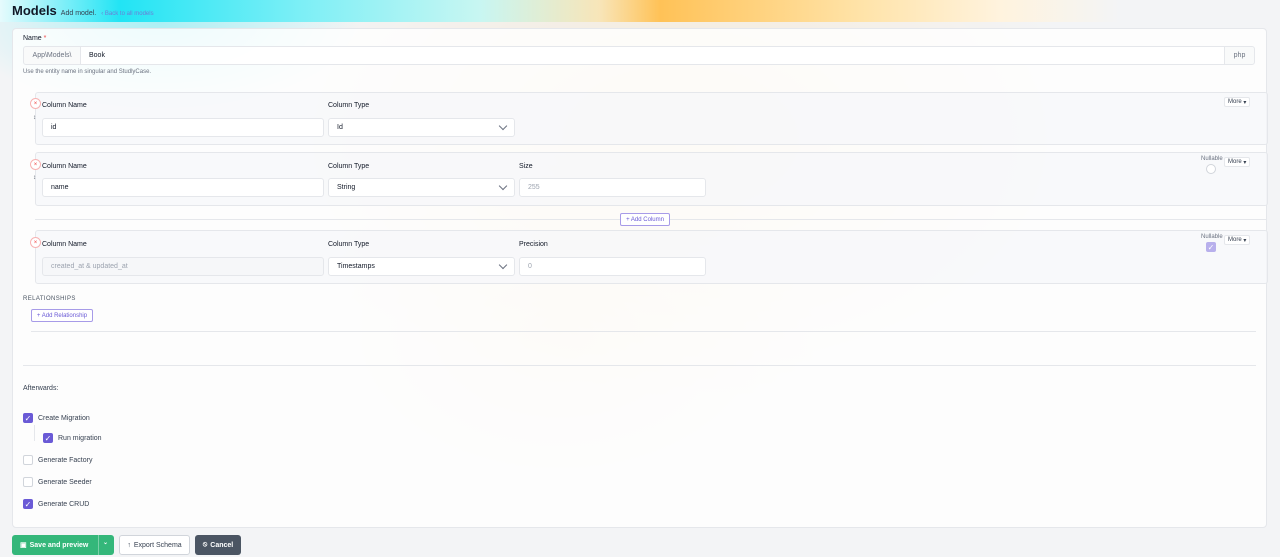  I want to click on page-header: Models Add model. ‹ Back to all models, so click(83, 11).